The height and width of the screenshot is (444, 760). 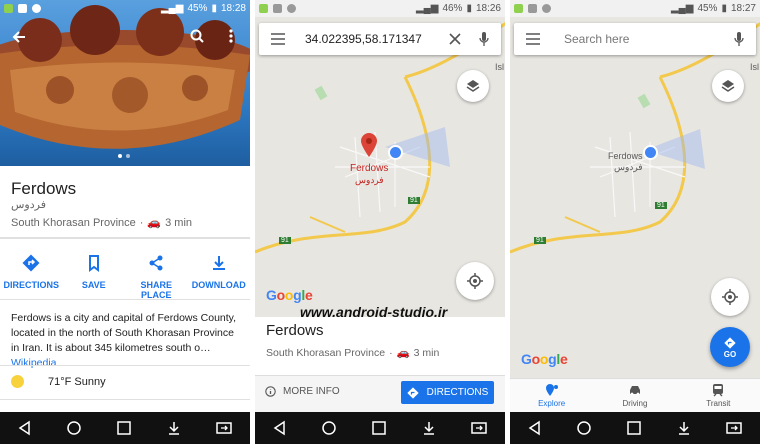 What do you see at coordinates (93, 285) in the screenshot?
I see `save-label: SAVE` at bounding box center [93, 285].